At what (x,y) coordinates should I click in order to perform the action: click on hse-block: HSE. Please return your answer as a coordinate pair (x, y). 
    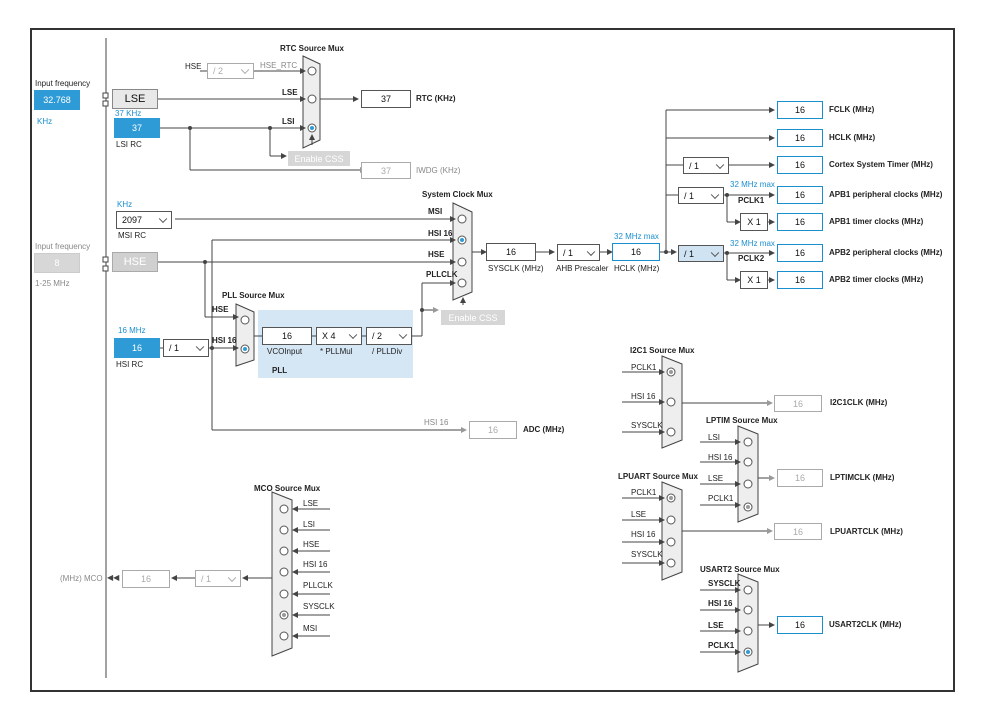
    Looking at the image, I should click on (135, 262).